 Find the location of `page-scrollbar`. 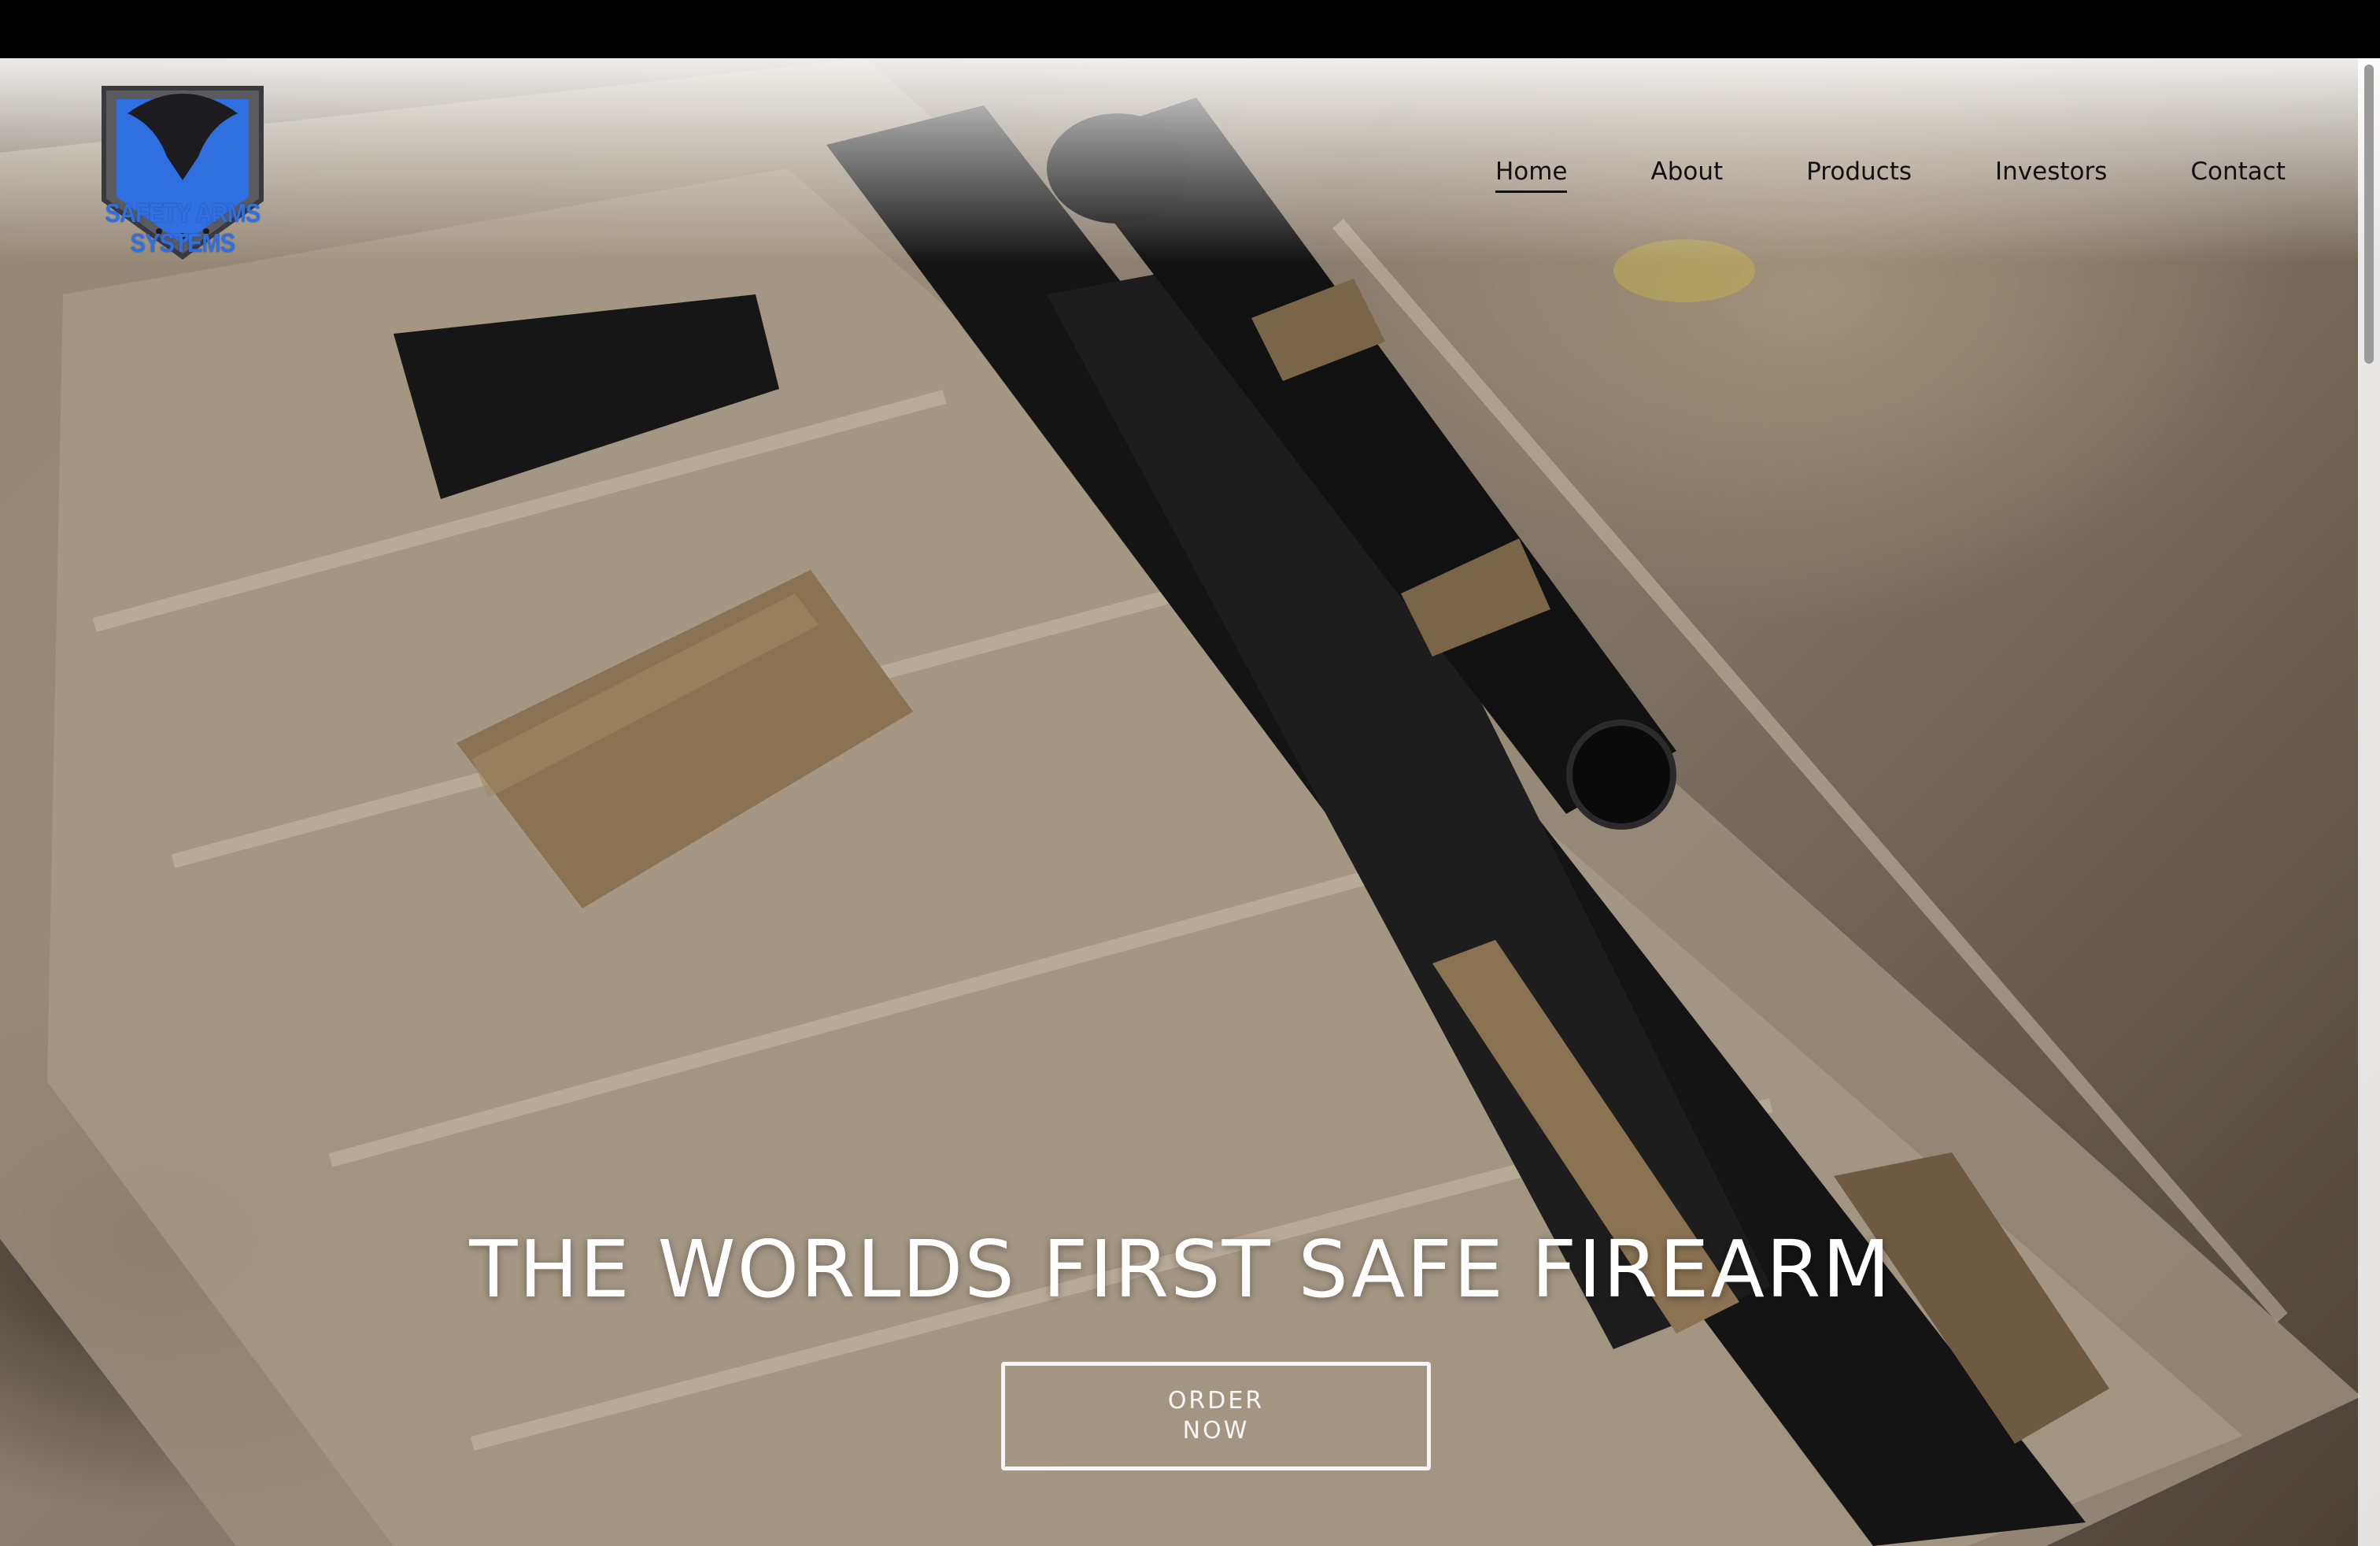

page-scrollbar is located at coordinates (2369, 802).